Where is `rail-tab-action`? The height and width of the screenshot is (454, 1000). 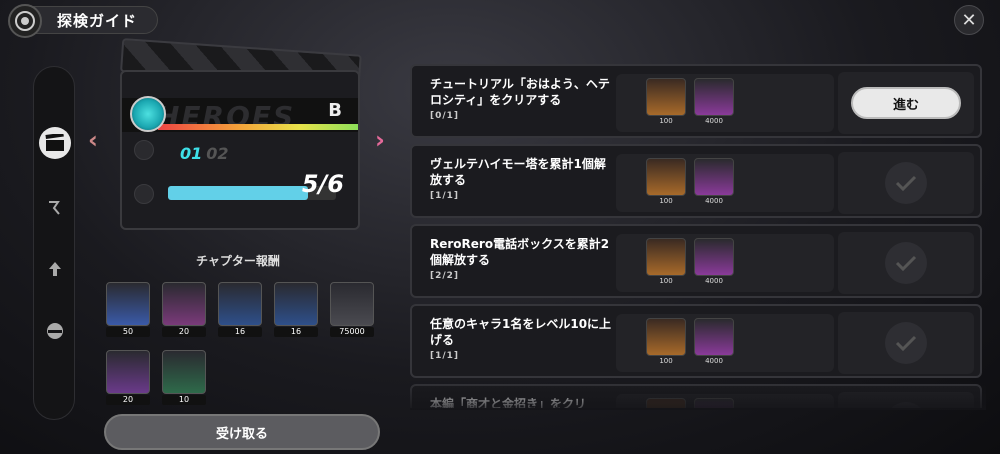
rail-tab-action is located at coordinates (55, 207).